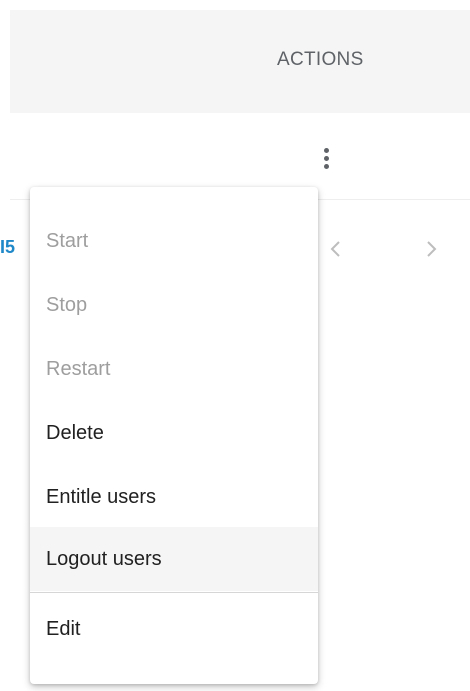  What do you see at coordinates (431, 249) in the screenshot?
I see `chevron-right-icon` at bounding box center [431, 249].